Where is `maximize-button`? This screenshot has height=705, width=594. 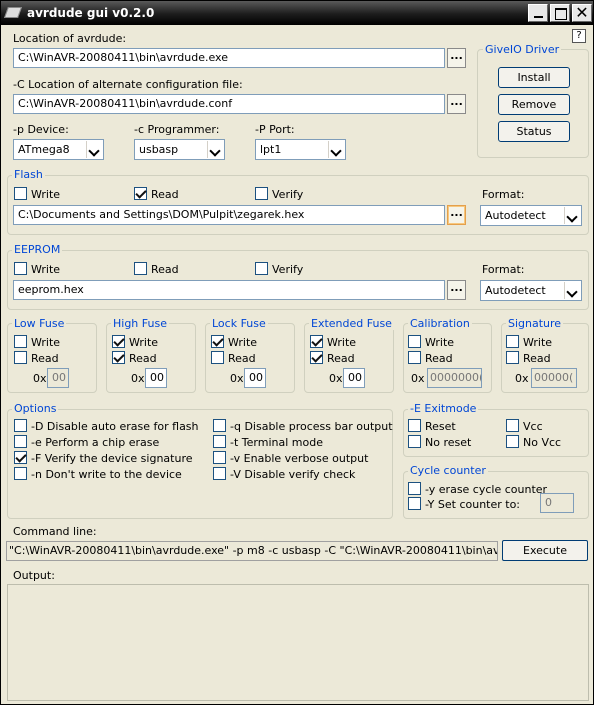 maximize-button is located at coordinates (560, 13).